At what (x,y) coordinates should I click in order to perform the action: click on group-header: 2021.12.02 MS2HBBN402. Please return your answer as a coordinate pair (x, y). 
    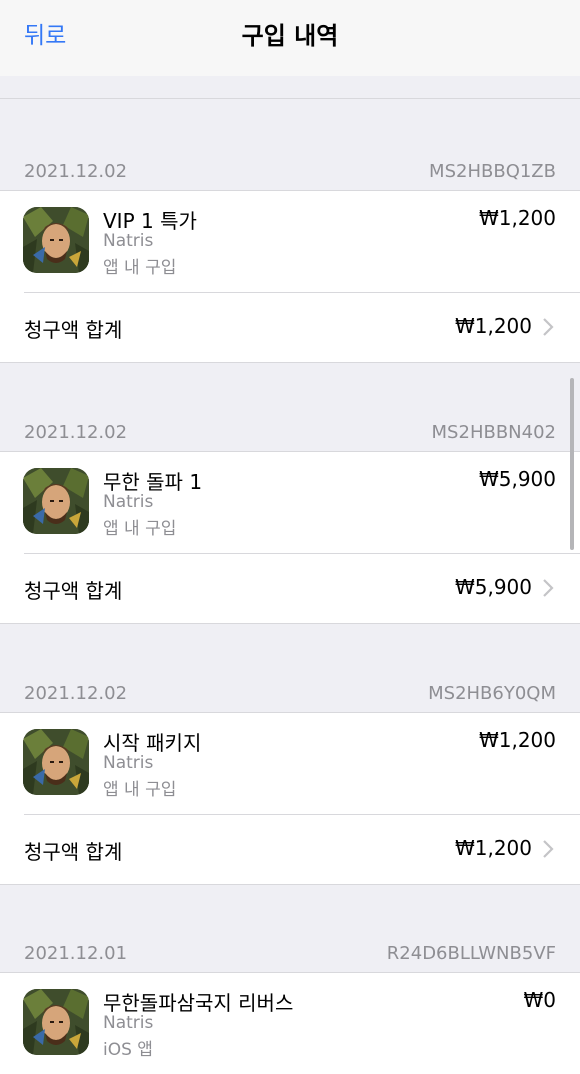
    Looking at the image, I should click on (290, 430).